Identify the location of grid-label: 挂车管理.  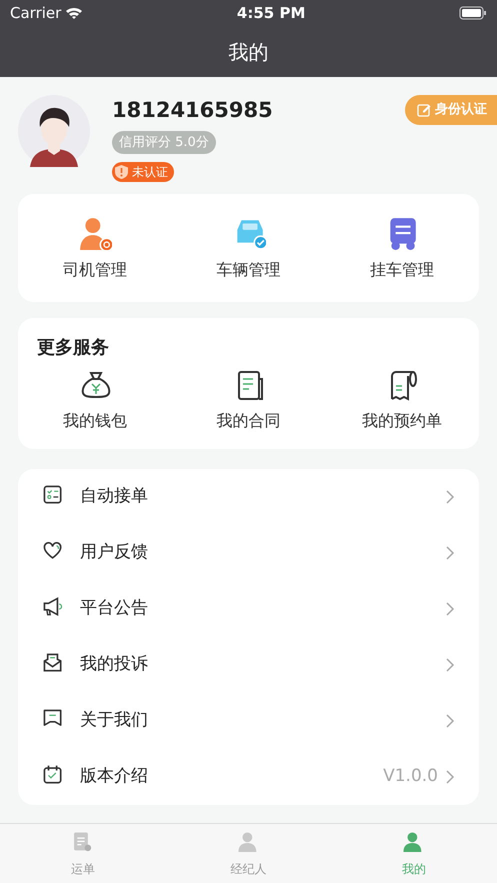
(402, 270).